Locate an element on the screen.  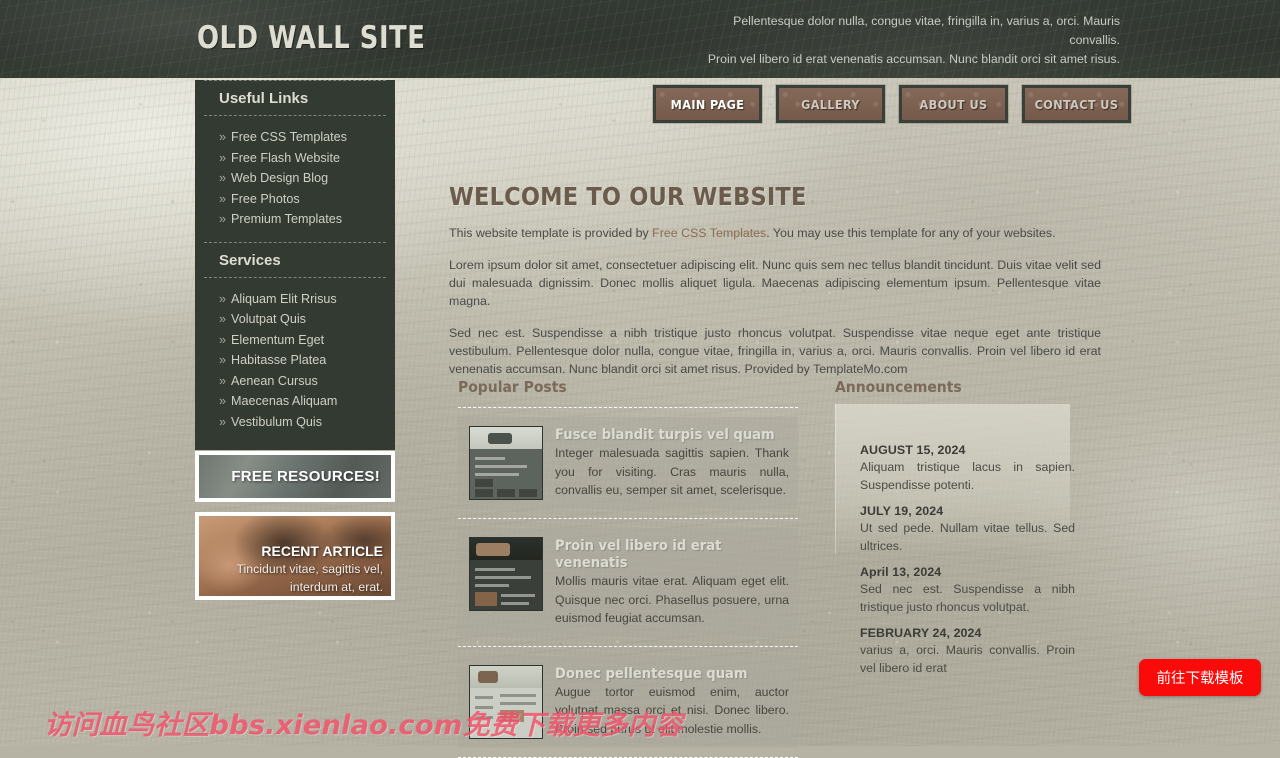
sidebar-item-aenean-cursus: » Aenean Cursus is located at coordinates (295, 381).